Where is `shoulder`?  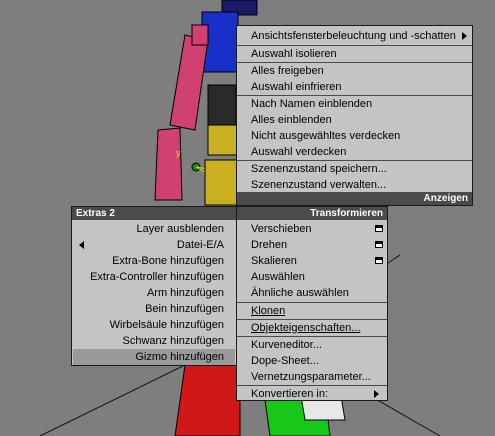
shoulder is located at coordinates (200, 35).